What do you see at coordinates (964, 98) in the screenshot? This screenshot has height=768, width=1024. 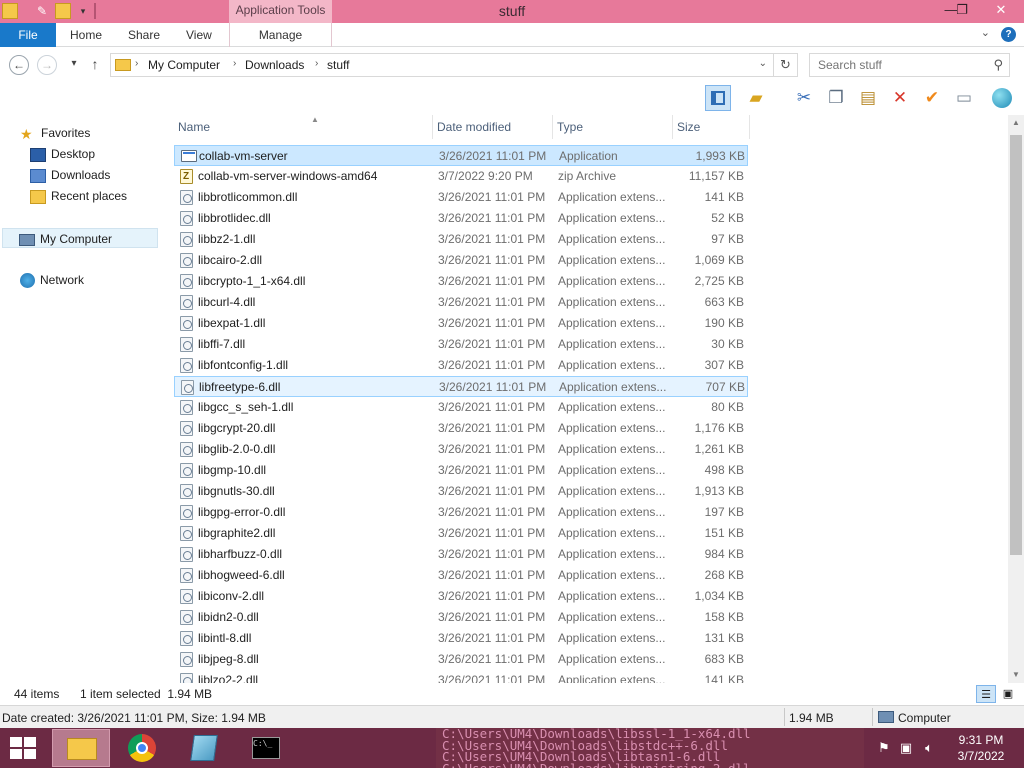 I see `rename-icon: ▭` at bounding box center [964, 98].